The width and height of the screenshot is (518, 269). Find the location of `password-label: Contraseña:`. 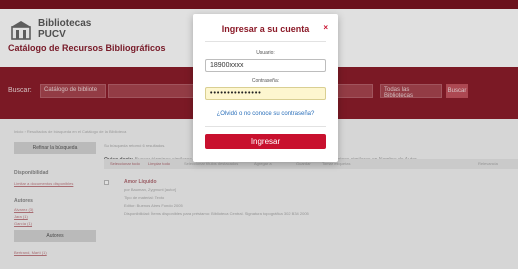

password-label: Contraseña: is located at coordinates (265, 81).